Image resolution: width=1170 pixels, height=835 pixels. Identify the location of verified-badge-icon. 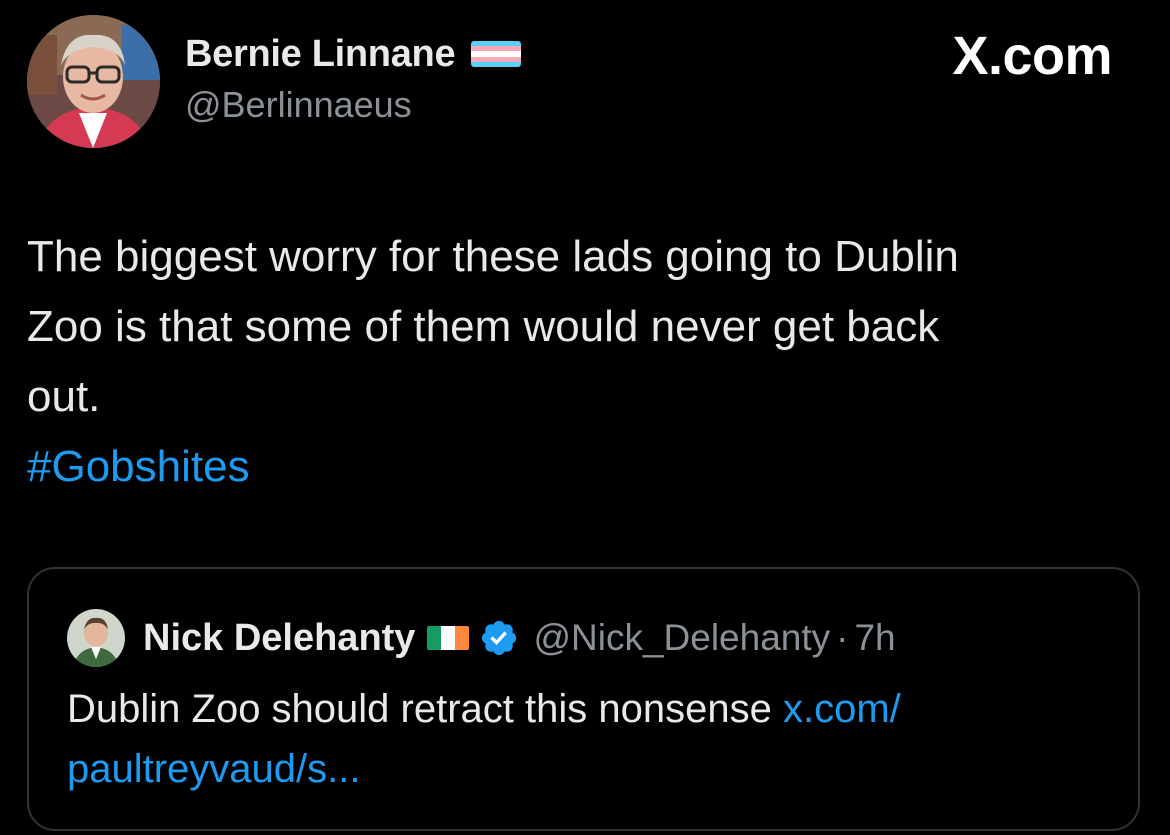
(499, 638).